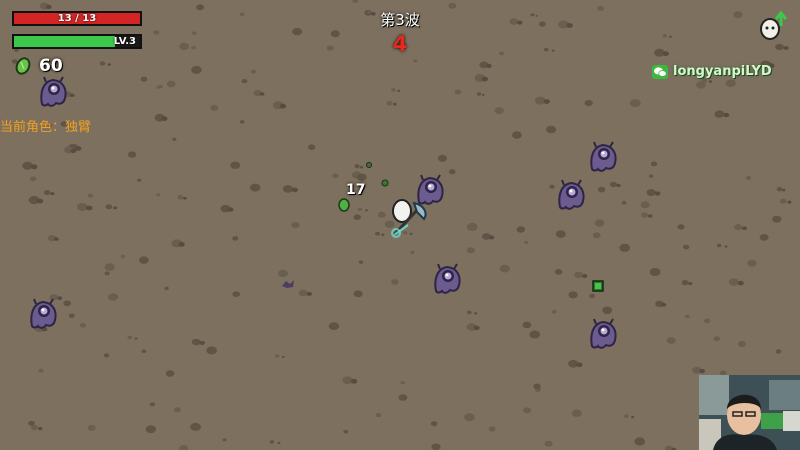  What do you see at coordinates (660, 71) in the screenshot?
I see `wechat-icon` at bounding box center [660, 71].